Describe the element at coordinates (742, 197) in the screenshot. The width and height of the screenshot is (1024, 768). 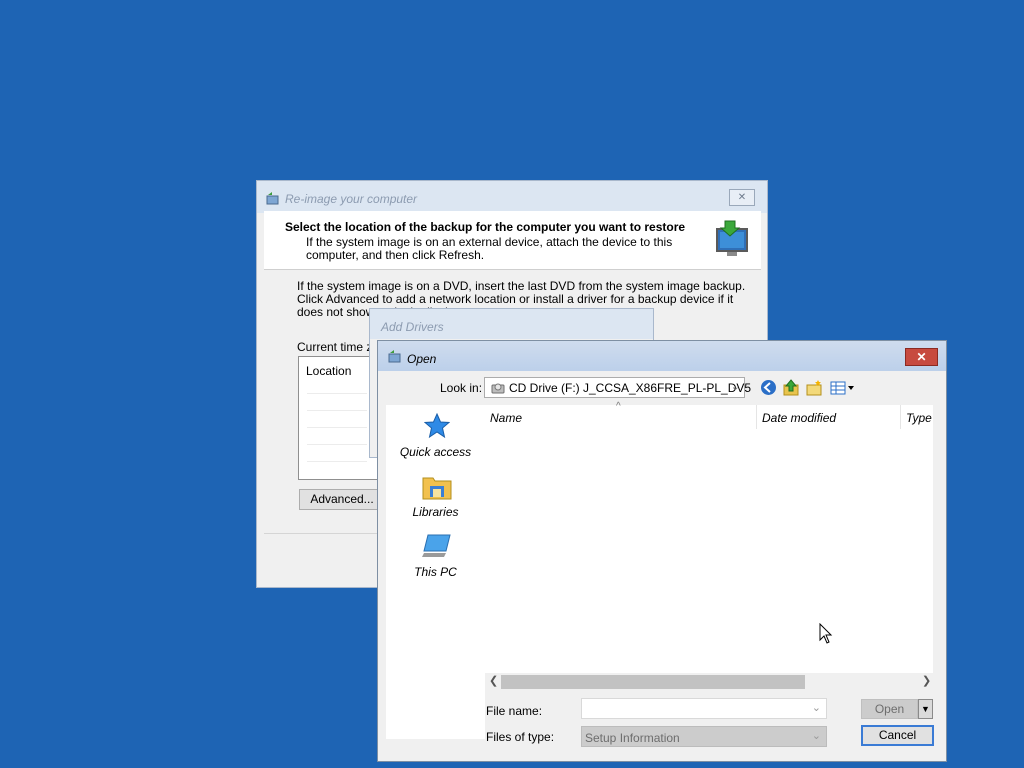
I see `reimage-close-button: ✕` at that location.